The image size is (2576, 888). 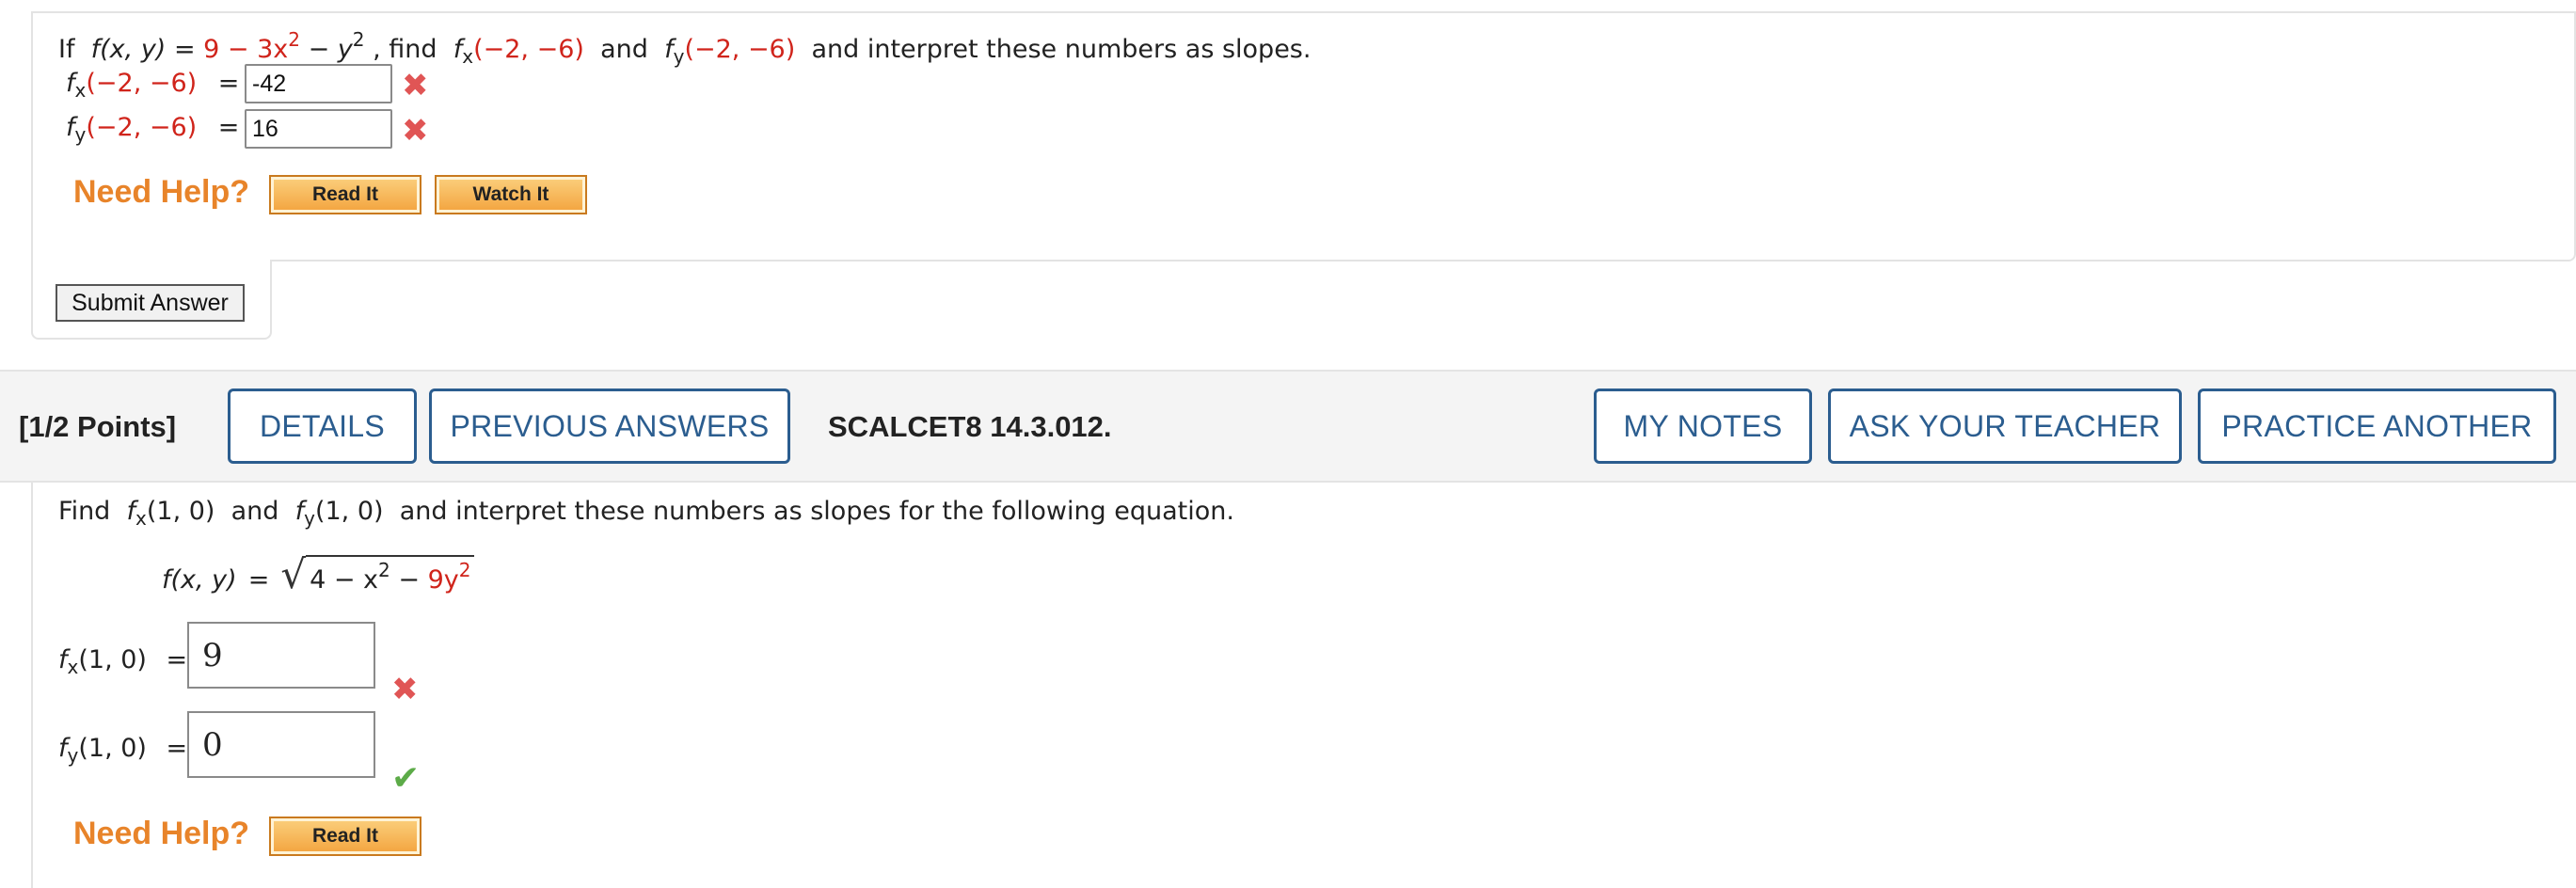 I want to click on q2-fx-answer-input: 9, so click(x=281, y=655).